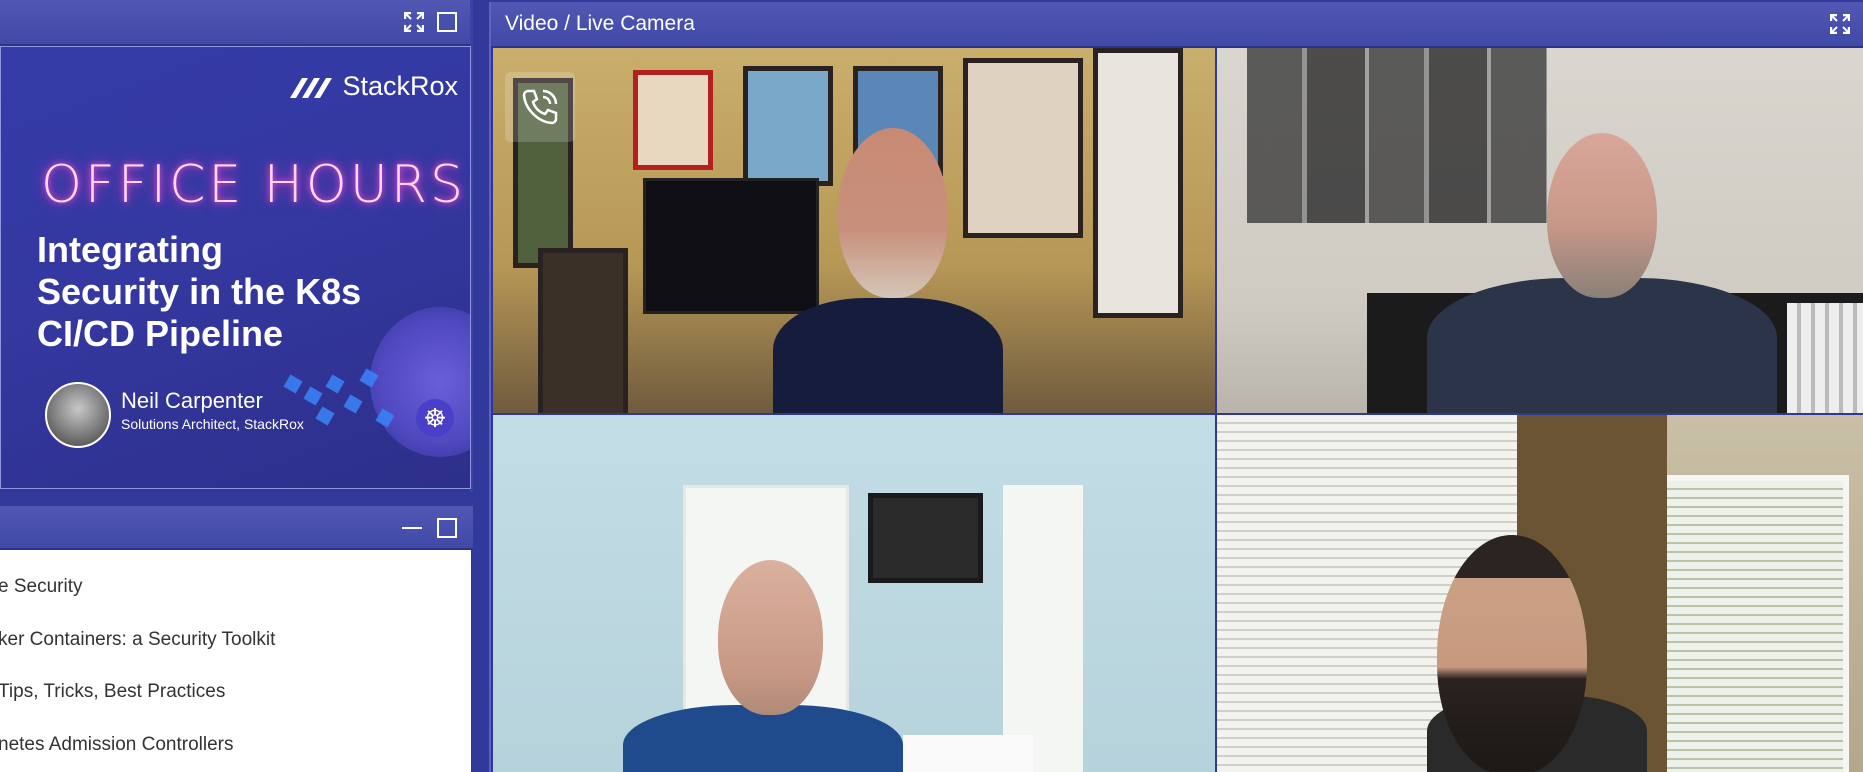 This screenshot has height=772, width=1863. I want to click on stackrox-logo: StackRox, so click(373, 86).